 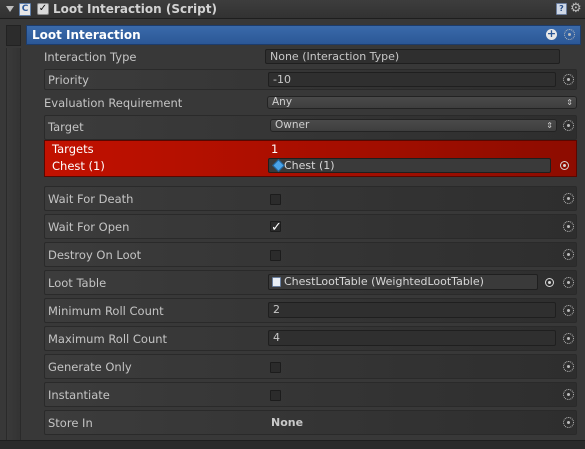 I want to click on target-dropdown: Owner ⇕, so click(x=413, y=125).